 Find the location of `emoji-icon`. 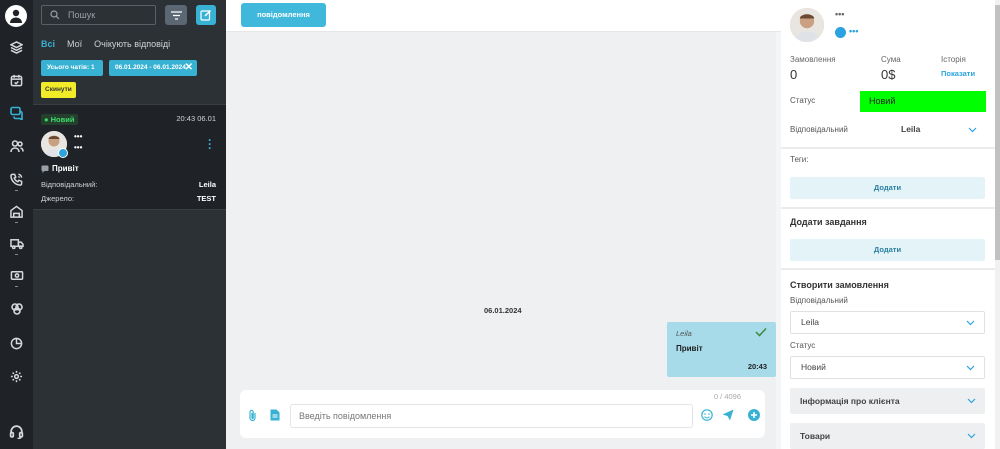

emoji-icon is located at coordinates (707, 415).